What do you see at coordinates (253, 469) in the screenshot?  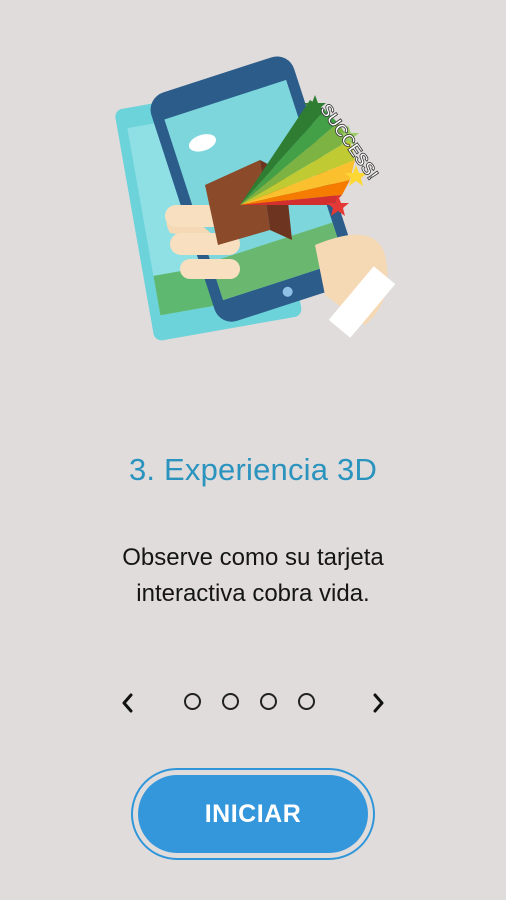 I see `slide-title: 3. Experiencia 3D` at bounding box center [253, 469].